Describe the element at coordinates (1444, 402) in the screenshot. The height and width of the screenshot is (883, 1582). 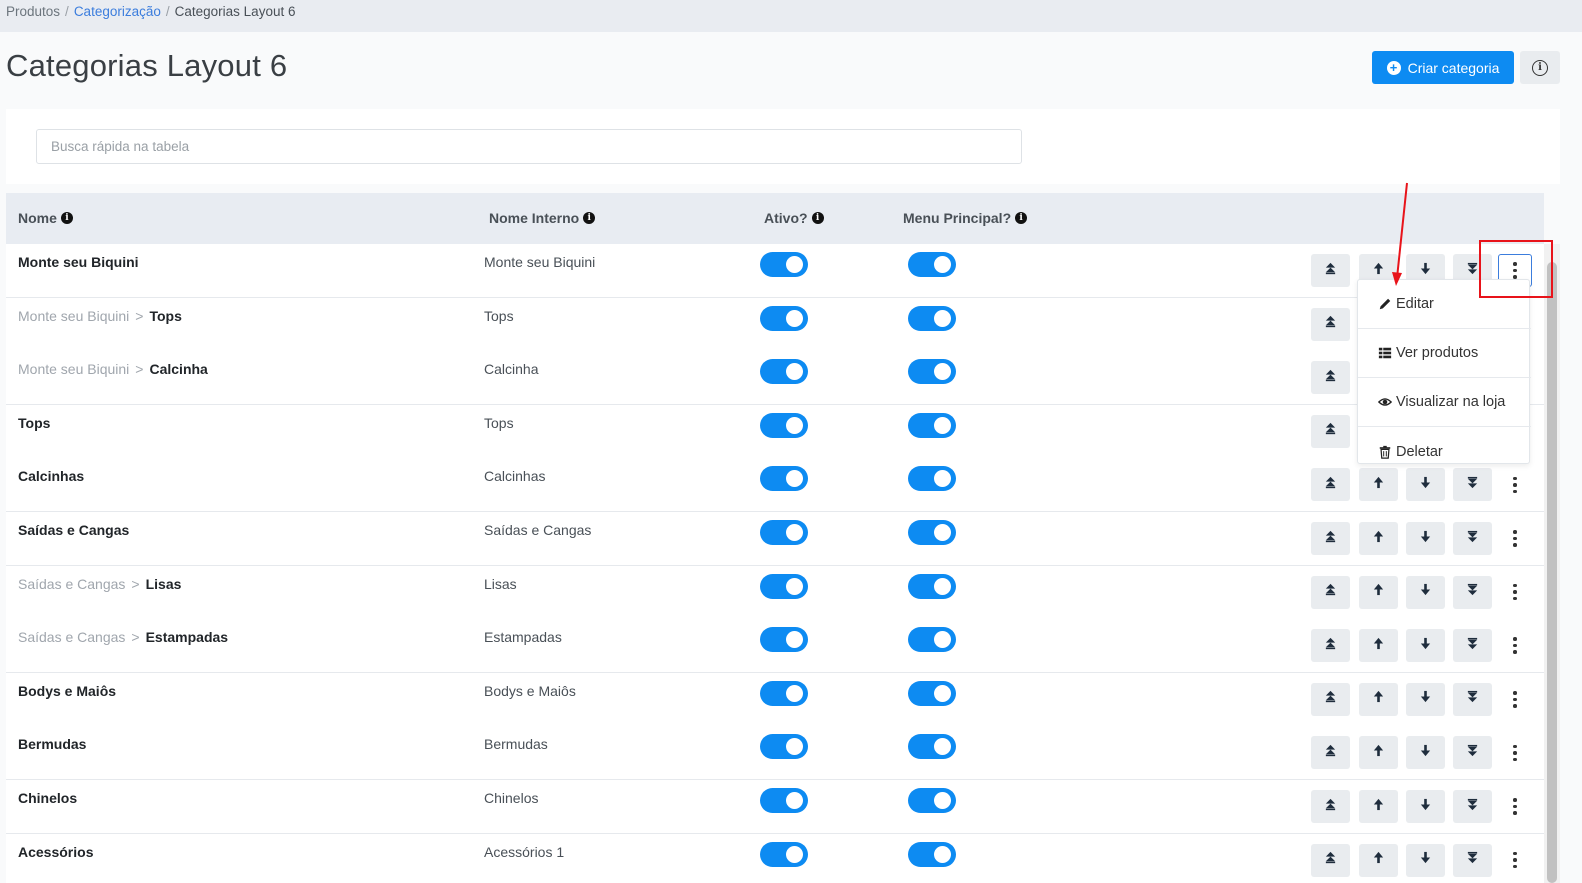
I see `dropdown-item-visualizar-na-loja: Visualizar na loja` at that location.